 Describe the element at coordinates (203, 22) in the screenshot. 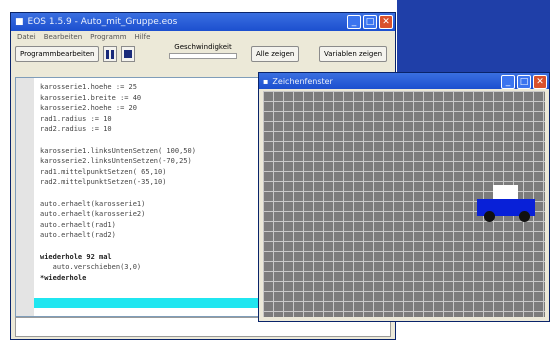

I see `main-titlebar: ■ EOS 1.5.9 - Auto_mit_Gruppe.eos _ □ ✕` at that location.